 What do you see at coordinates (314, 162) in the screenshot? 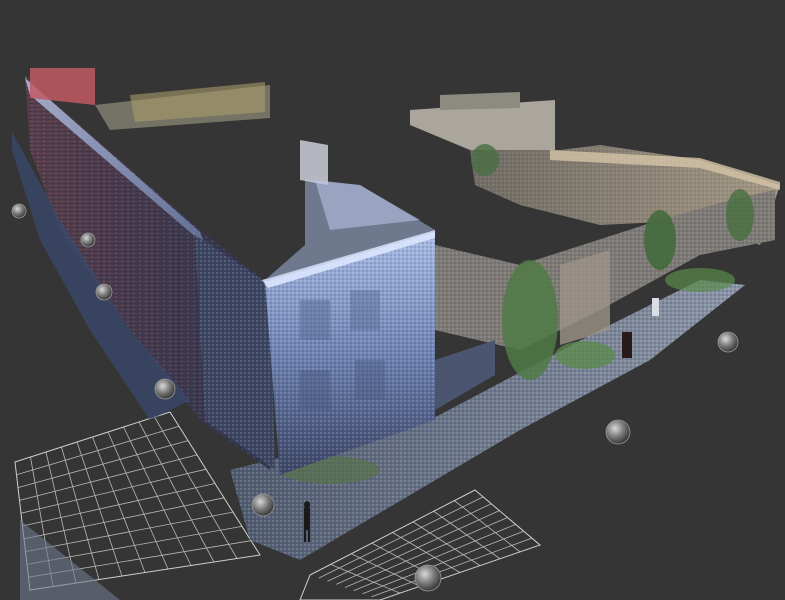
I see `chimney` at bounding box center [314, 162].